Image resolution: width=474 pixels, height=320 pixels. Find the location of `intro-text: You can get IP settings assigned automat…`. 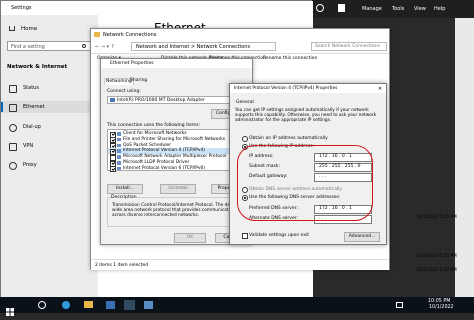

intro-text: You can get IP settings assigned automat… is located at coordinates (306, 116).